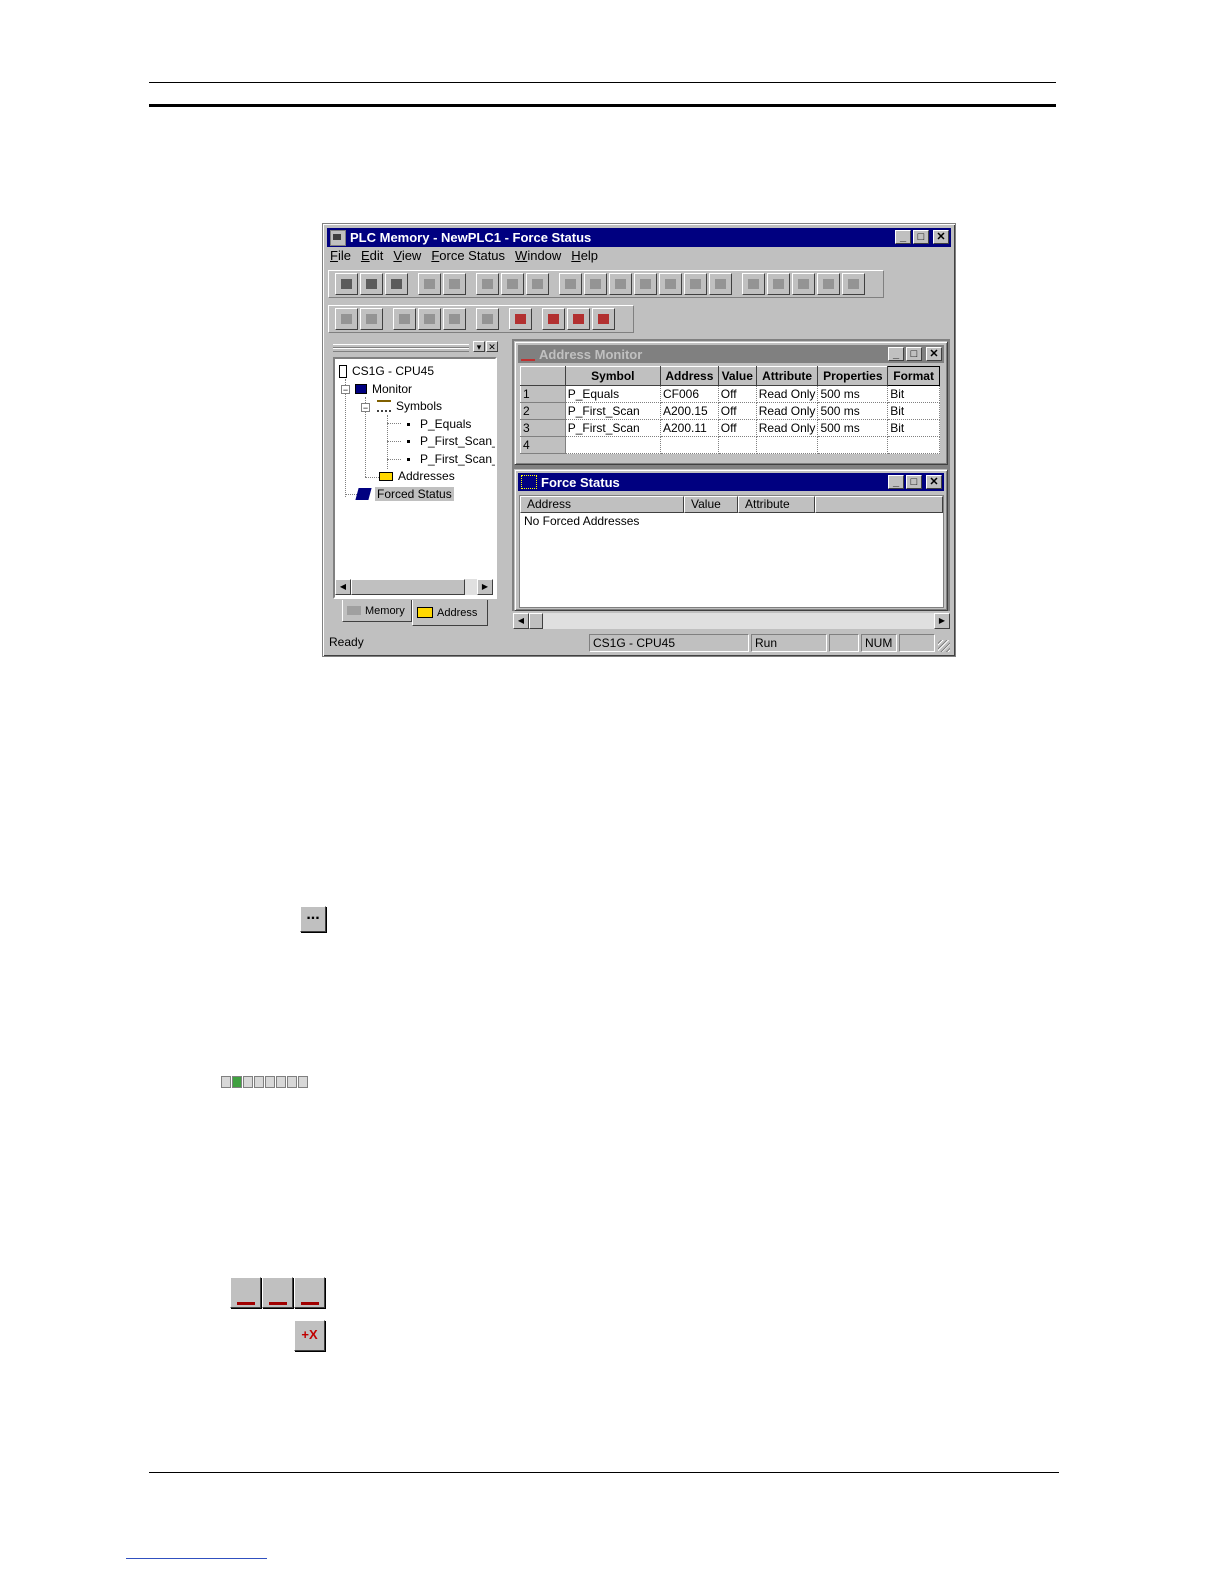  Describe the element at coordinates (689, 428) in the screenshot. I see `cell-address: A200.11` at that location.